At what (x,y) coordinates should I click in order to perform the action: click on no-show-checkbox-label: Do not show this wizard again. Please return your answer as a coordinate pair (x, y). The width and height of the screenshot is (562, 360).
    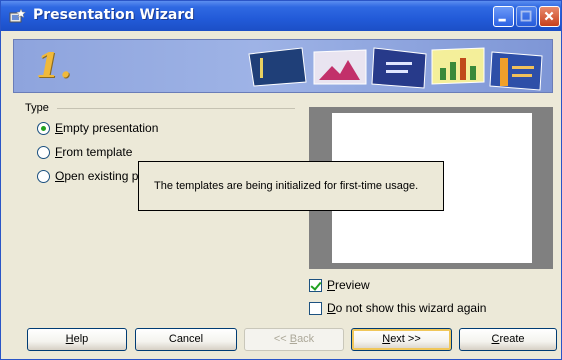
    Looking at the image, I should click on (407, 308).